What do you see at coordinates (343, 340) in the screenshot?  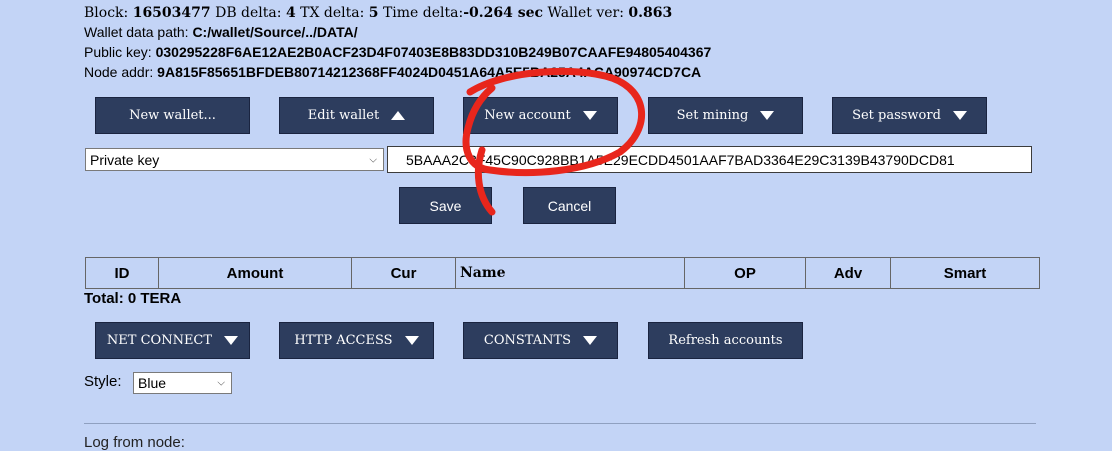 I see `http-access-label: HTTP ACCESS` at bounding box center [343, 340].